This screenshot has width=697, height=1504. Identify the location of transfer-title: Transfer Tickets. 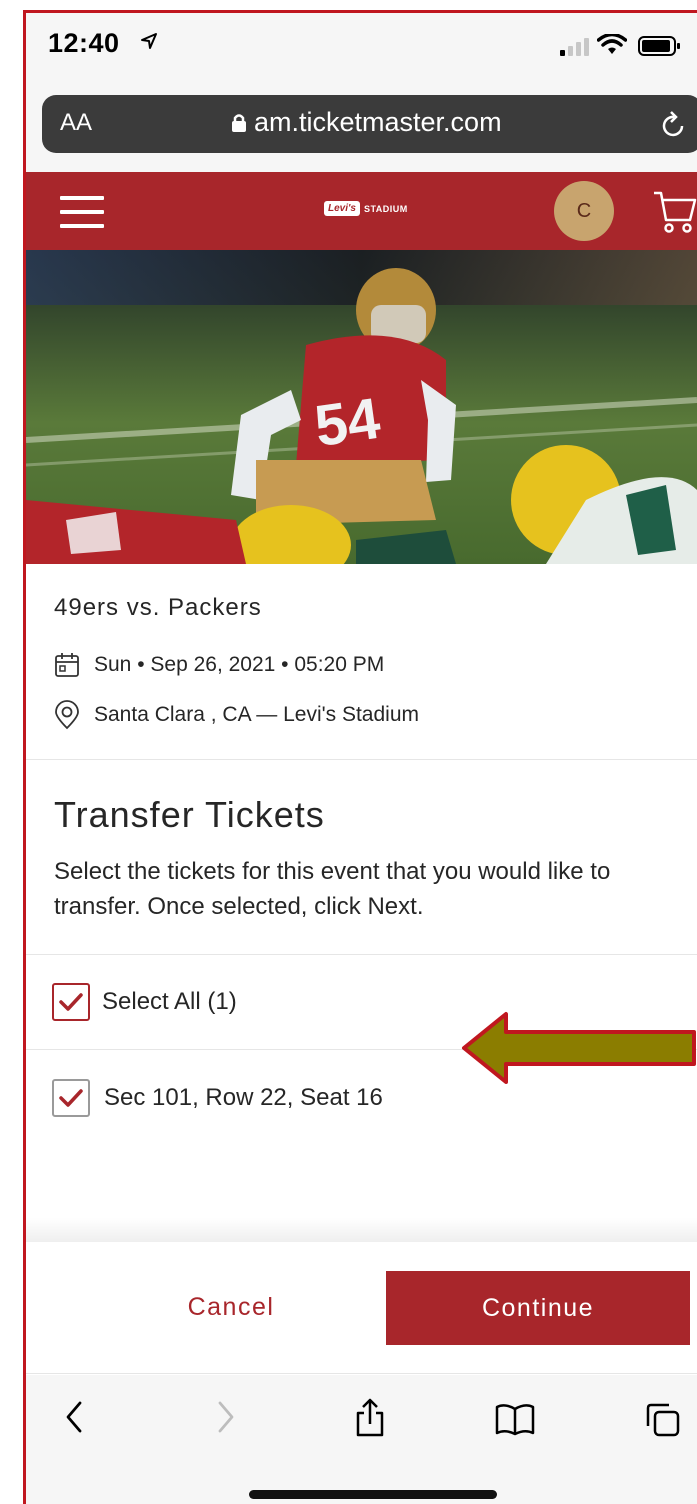
(189, 814).